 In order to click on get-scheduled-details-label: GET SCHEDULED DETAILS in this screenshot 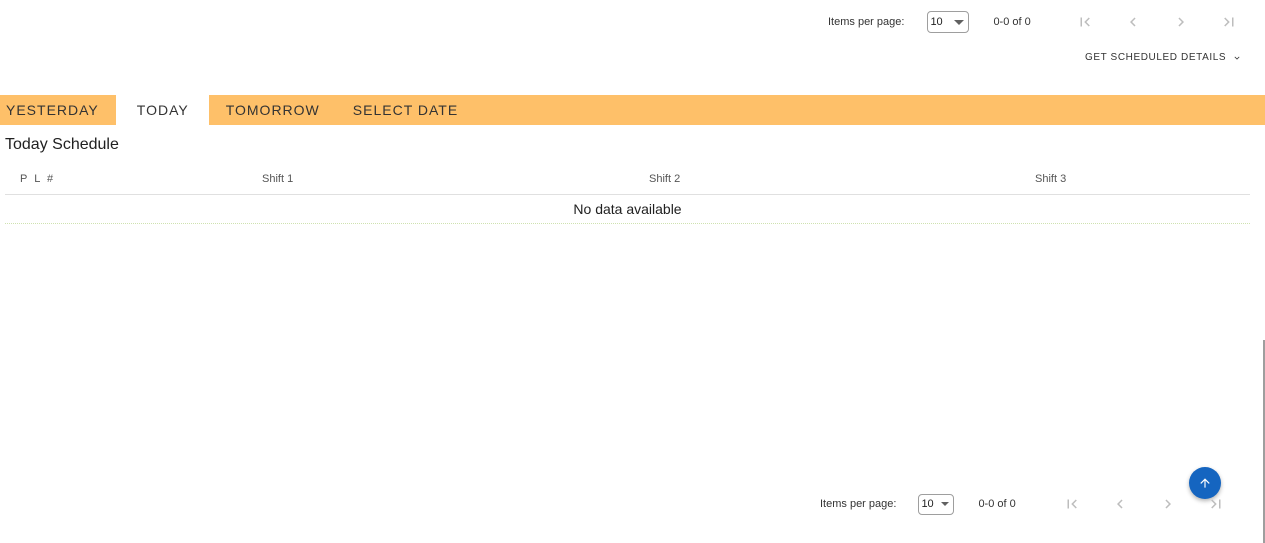, I will do `click(1156, 57)`.